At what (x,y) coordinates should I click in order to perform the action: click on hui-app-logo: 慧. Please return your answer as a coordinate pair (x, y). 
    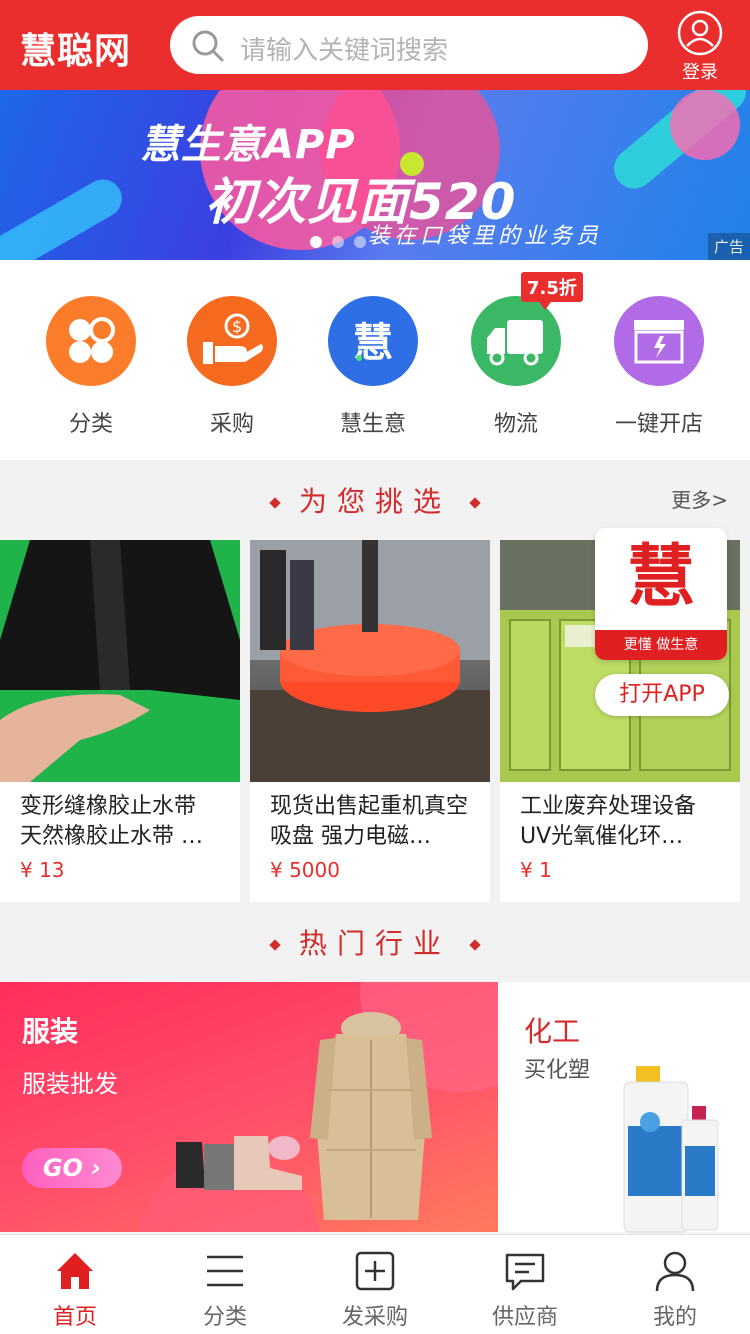
    Looking at the image, I should click on (660, 577).